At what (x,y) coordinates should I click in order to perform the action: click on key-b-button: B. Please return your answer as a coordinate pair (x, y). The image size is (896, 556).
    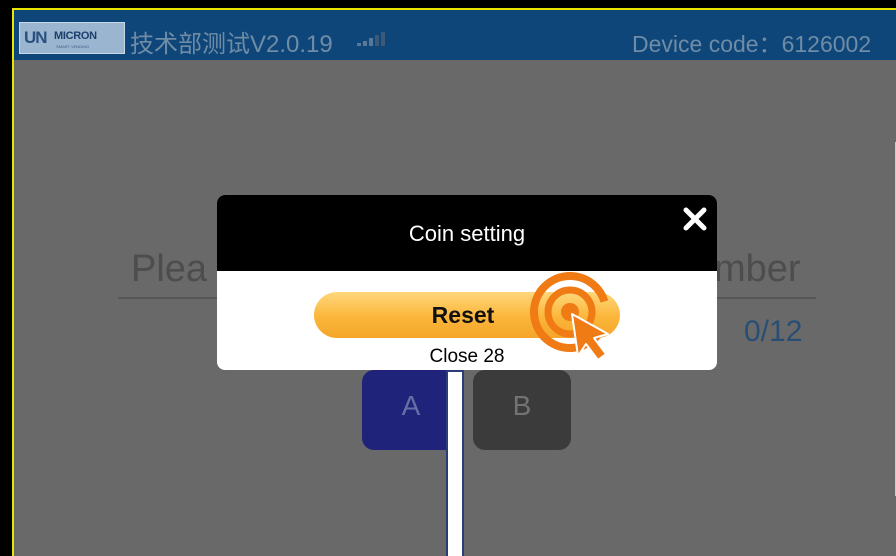
    Looking at the image, I should click on (522, 410).